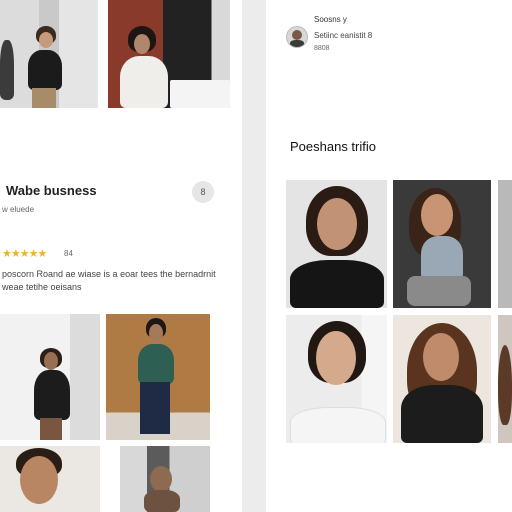 This screenshot has height=512, width=512. I want to click on section-title: Poeshans trifio, so click(333, 146).